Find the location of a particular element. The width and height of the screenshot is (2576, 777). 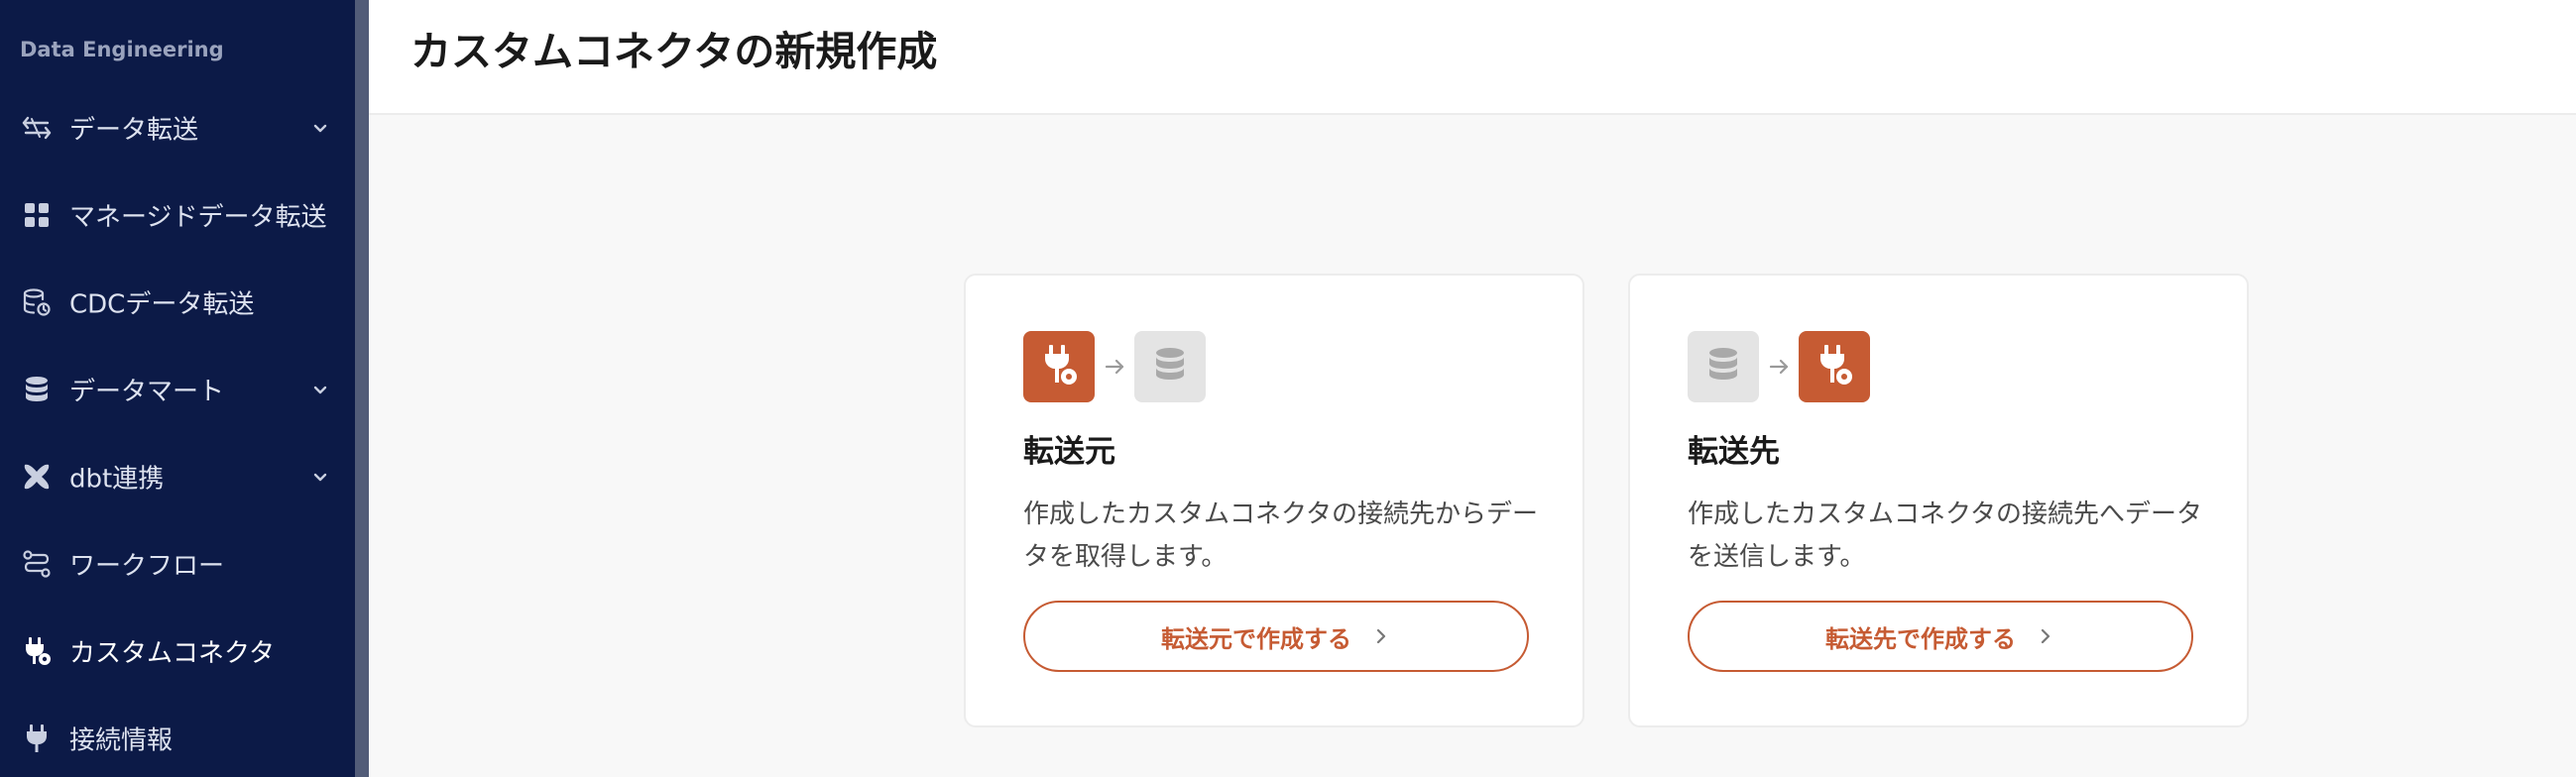

sidebar-scrollbar is located at coordinates (362, 388).